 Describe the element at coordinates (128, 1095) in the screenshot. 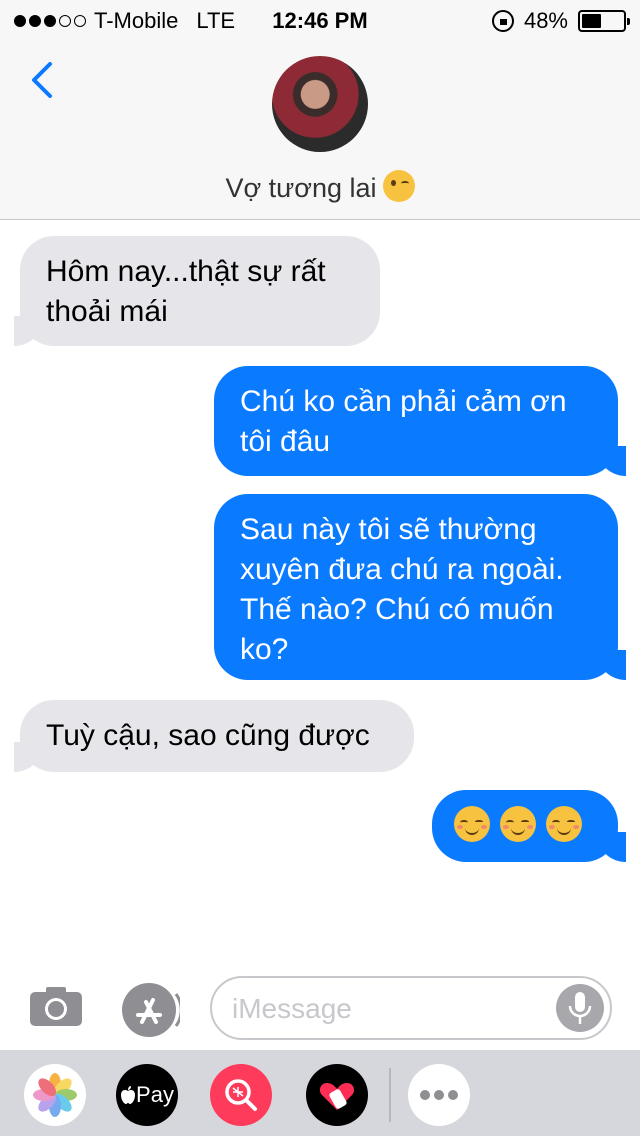

I see `apple-logo-icon` at that location.